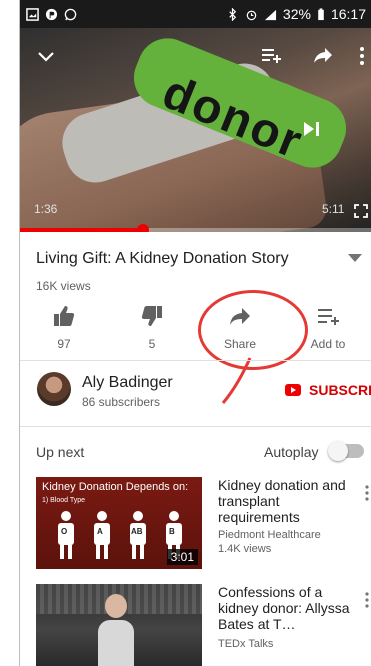  I want to click on add-to-playlist-icon, so click(328, 317).